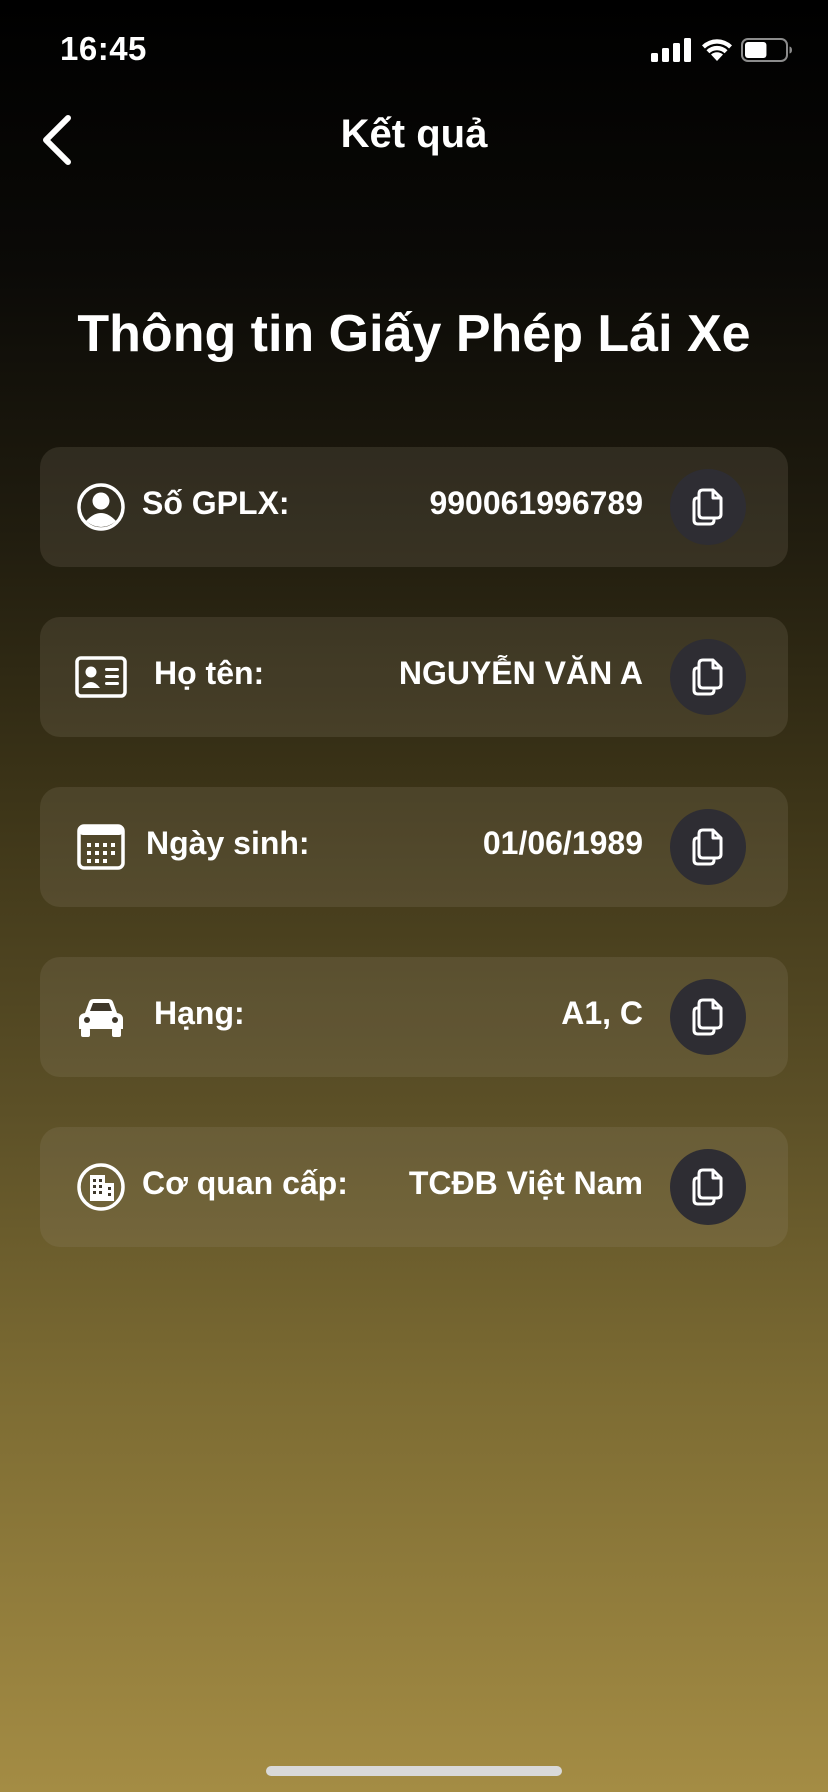 This screenshot has width=828, height=1792. I want to click on issuing-authority-value: TCĐB Việt Nam, so click(525, 1183).